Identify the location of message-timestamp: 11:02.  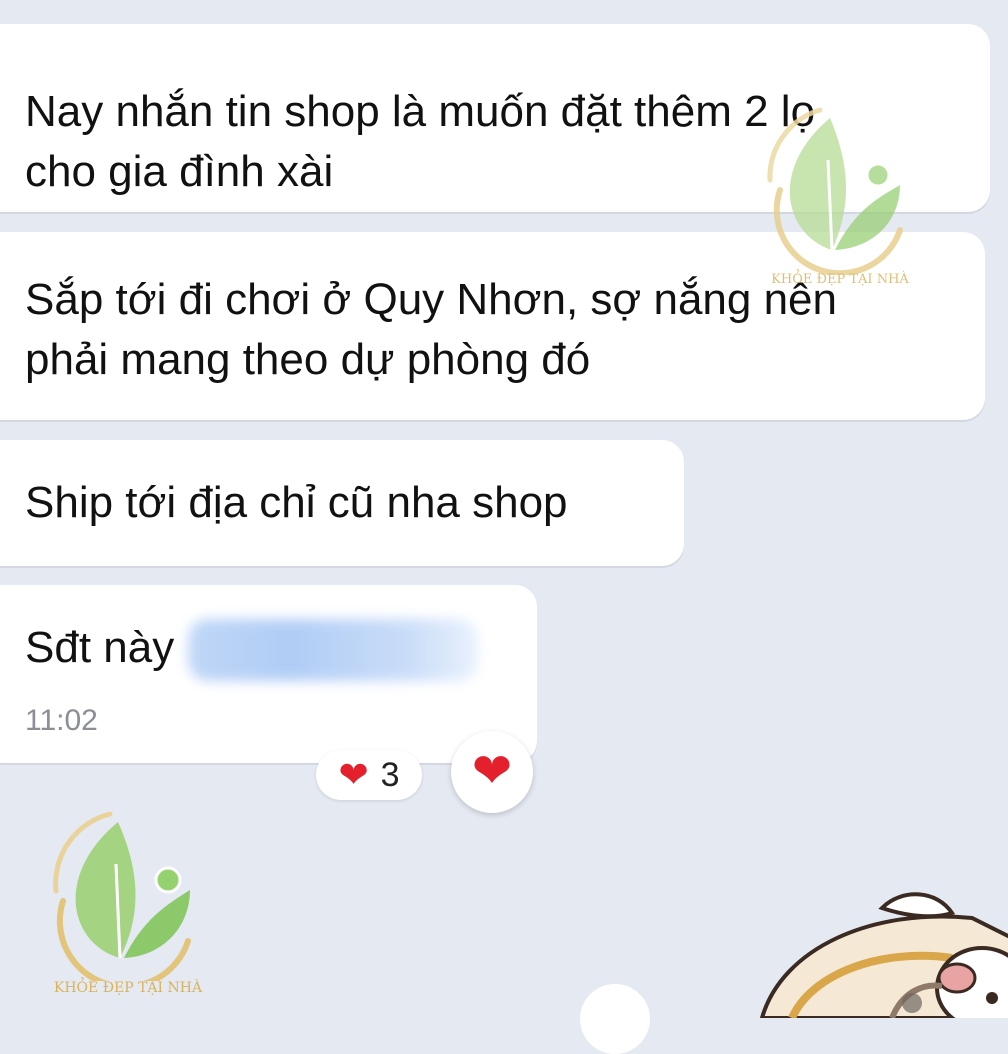
(61, 720).